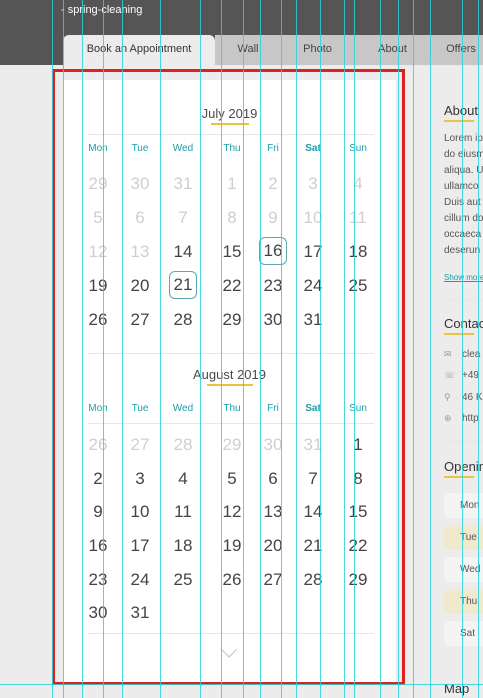 Image resolution: width=483 pixels, height=698 pixels. Describe the element at coordinates (463, 633) in the screenshot. I see `hours-row-sat: Sat` at that location.